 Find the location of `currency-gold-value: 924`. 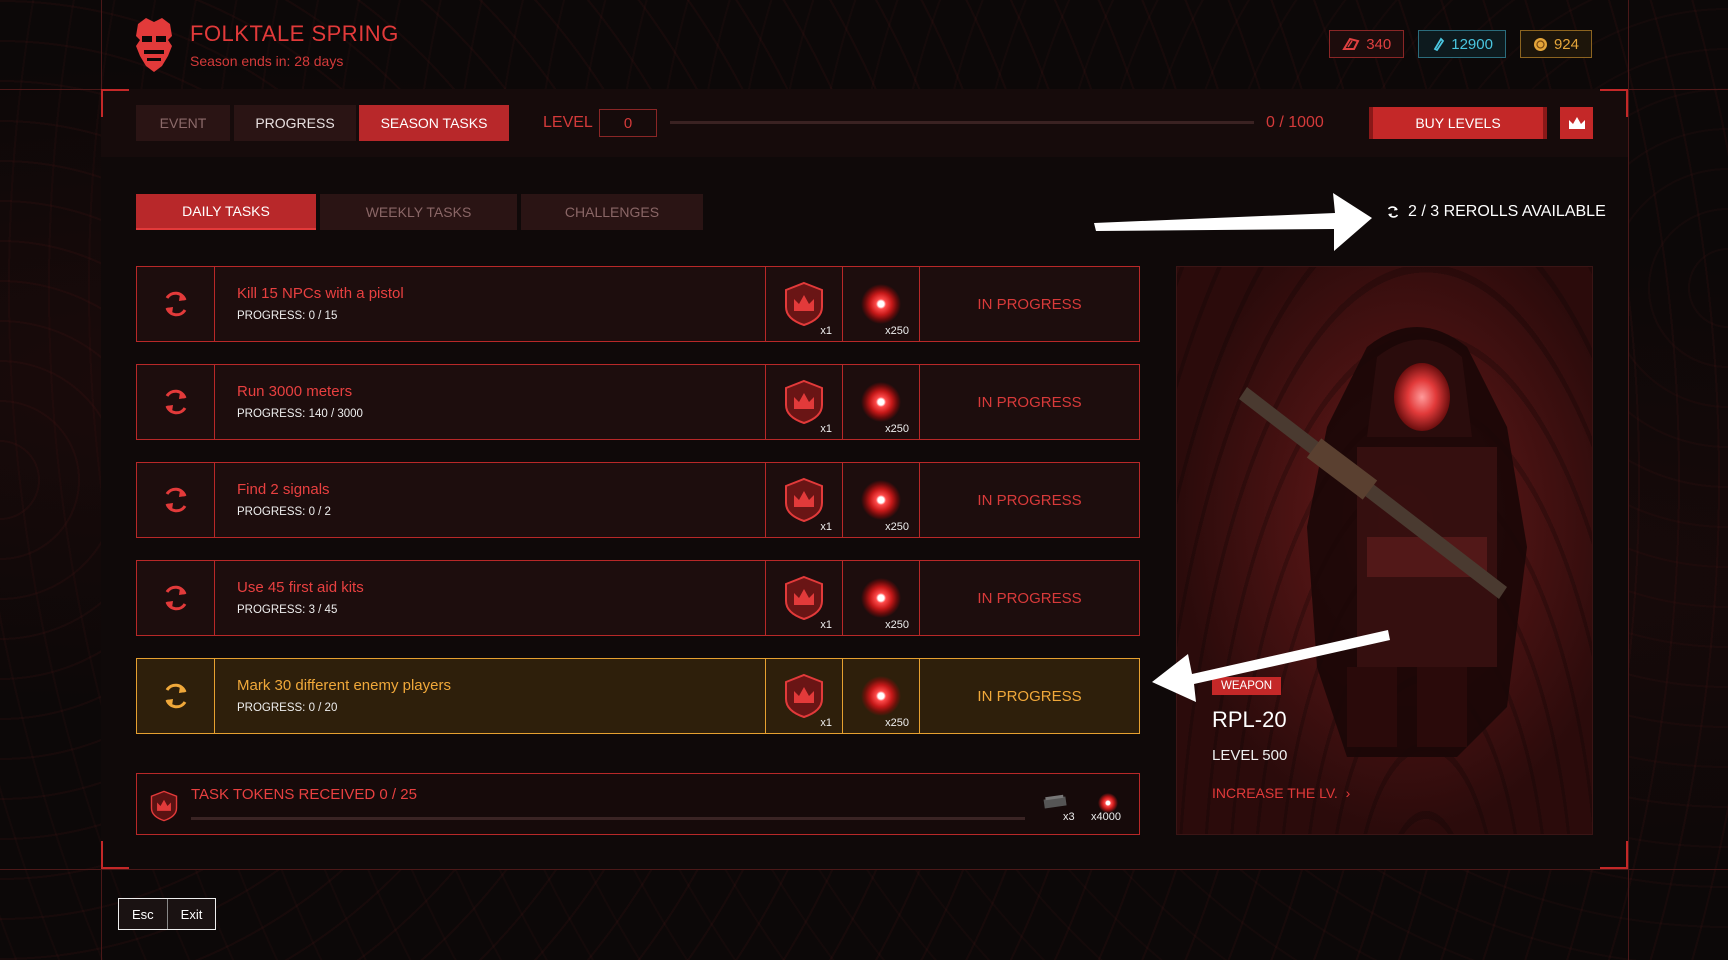

currency-gold-value: 924 is located at coordinates (1566, 44).